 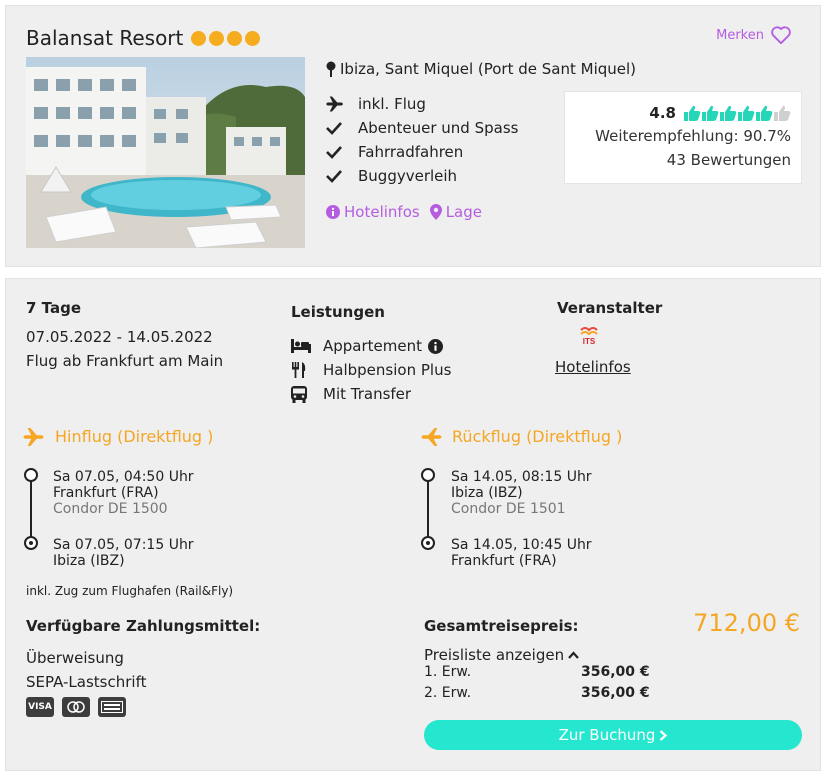 I want to click on feature-item: inkl. Flug, so click(x=422, y=104).